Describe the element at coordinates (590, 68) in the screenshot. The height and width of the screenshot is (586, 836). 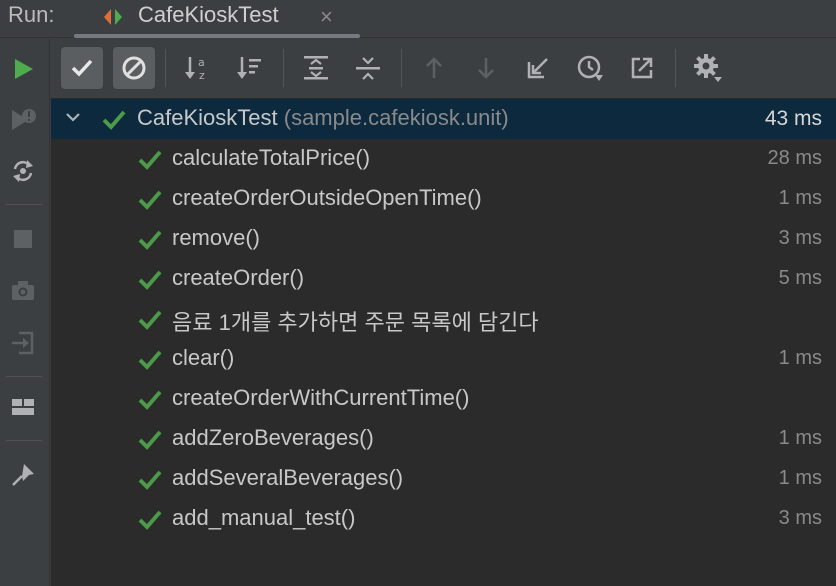
I see `test-history-icon` at that location.